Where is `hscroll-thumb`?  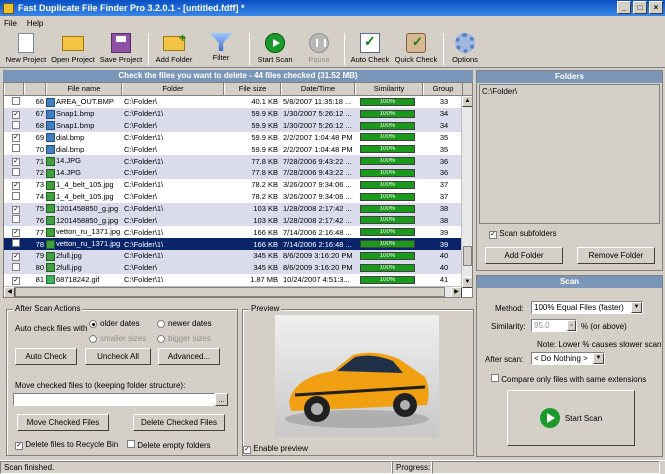 hscroll-thumb is located at coordinates (230, 292).